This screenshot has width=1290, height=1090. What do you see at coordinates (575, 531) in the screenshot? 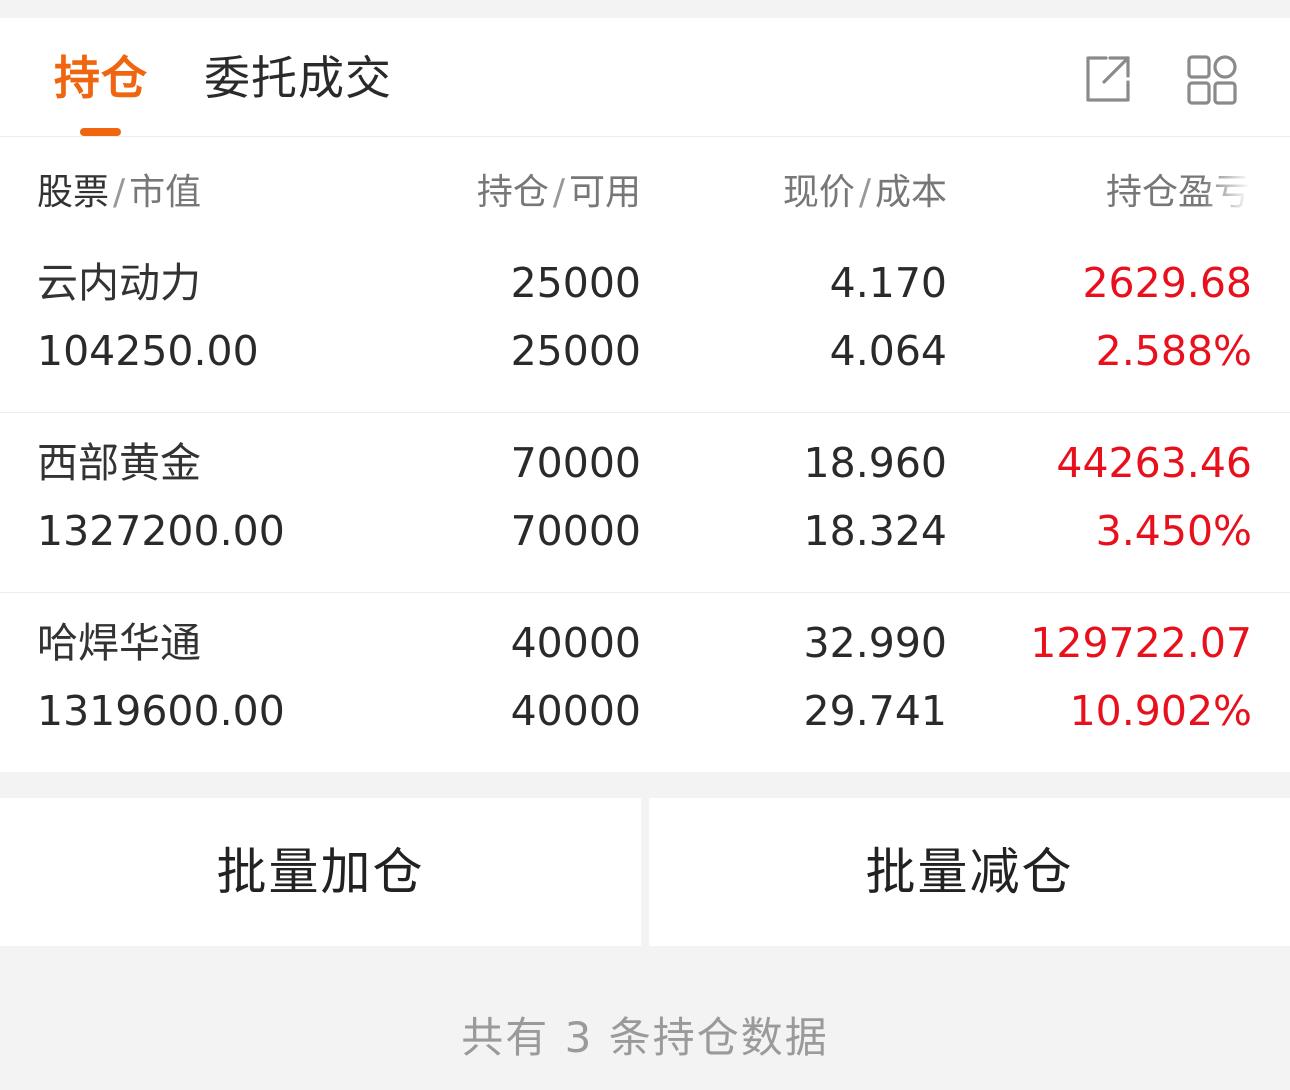
I see `available-qty: 70000` at bounding box center [575, 531].